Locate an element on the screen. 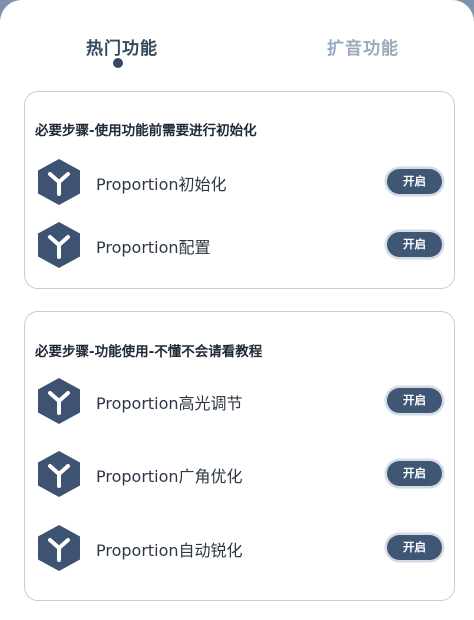 This screenshot has height=620, width=474. feature-row-init: Proportion初始化 开启 is located at coordinates (239, 182).